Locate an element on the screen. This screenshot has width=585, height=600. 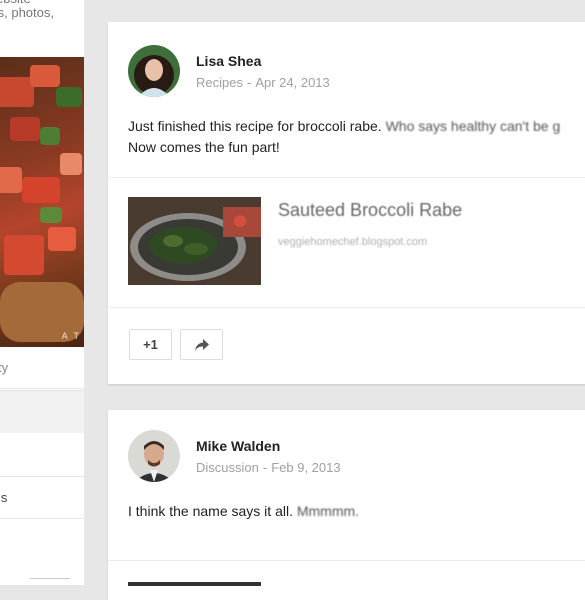
left-column: ebsite ts, photos, A T ty ls is located at coordinates (42, 292).